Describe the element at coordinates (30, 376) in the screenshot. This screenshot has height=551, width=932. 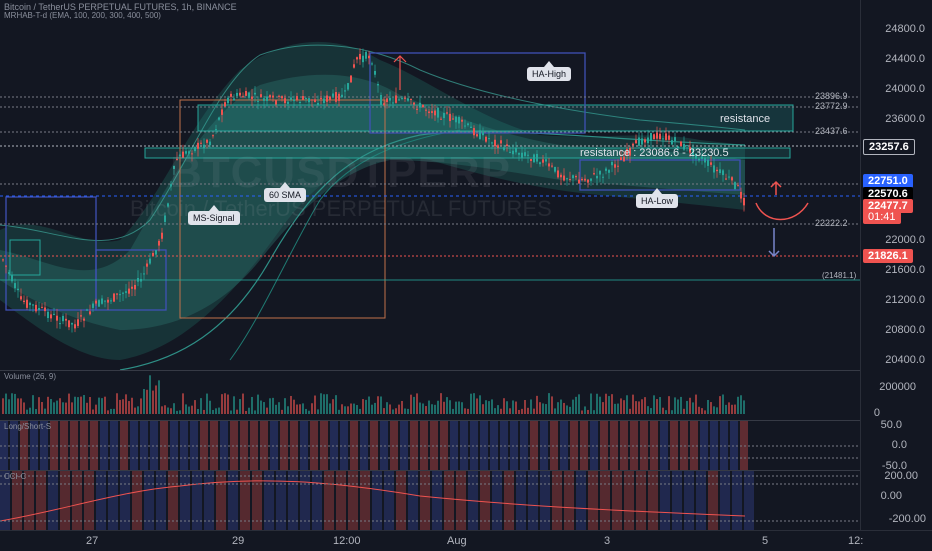
I see `volume-pane-title: Volume (26, 9)` at that location.